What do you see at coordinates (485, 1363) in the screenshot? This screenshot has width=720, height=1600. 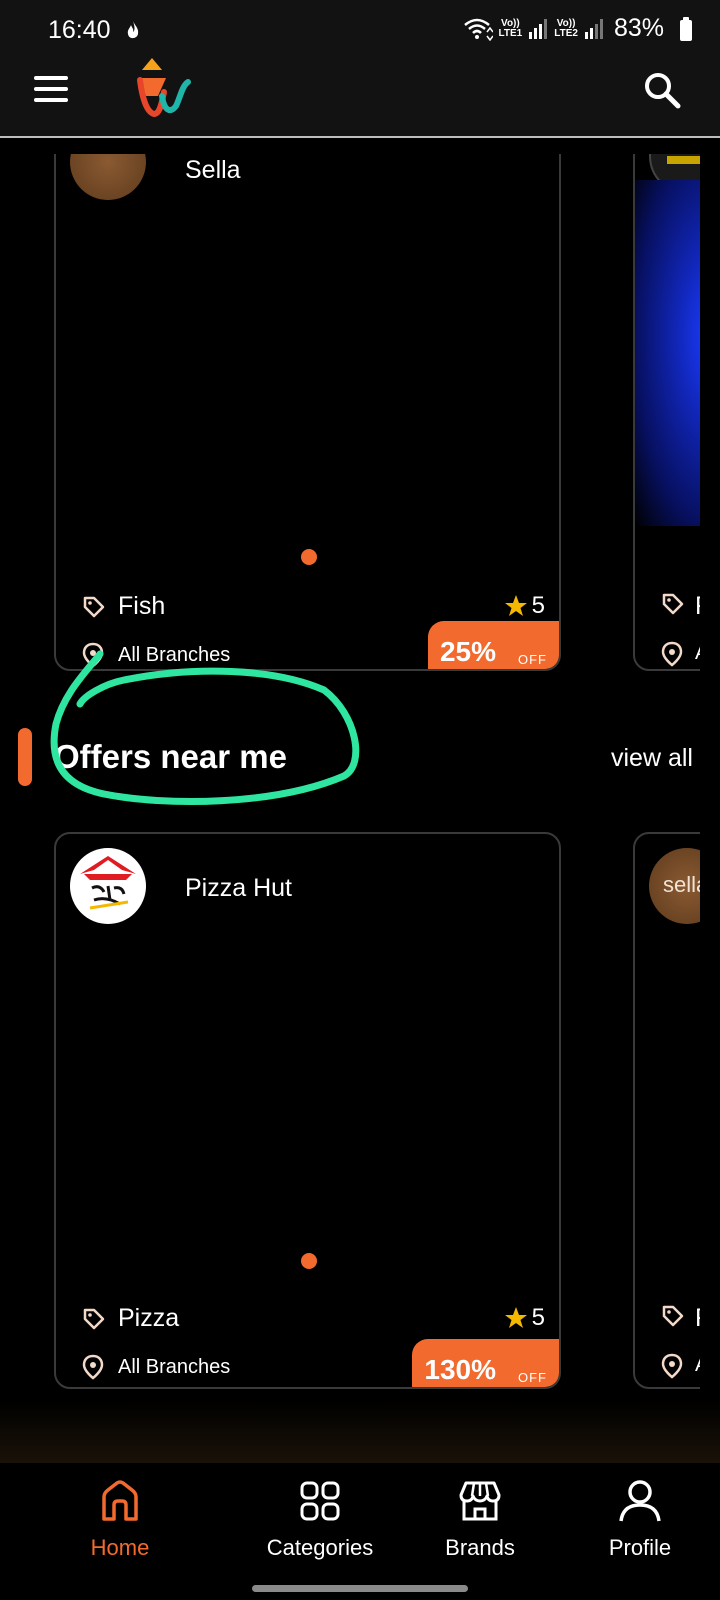 I see `discount-badge: 130% OFF` at bounding box center [485, 1363].